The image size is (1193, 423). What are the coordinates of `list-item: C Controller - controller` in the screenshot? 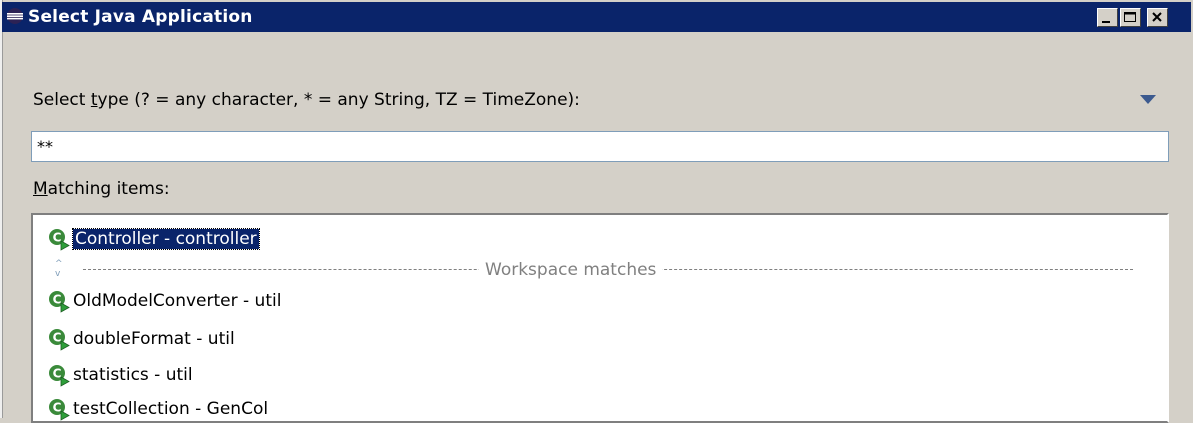 It's located at (153, 239).